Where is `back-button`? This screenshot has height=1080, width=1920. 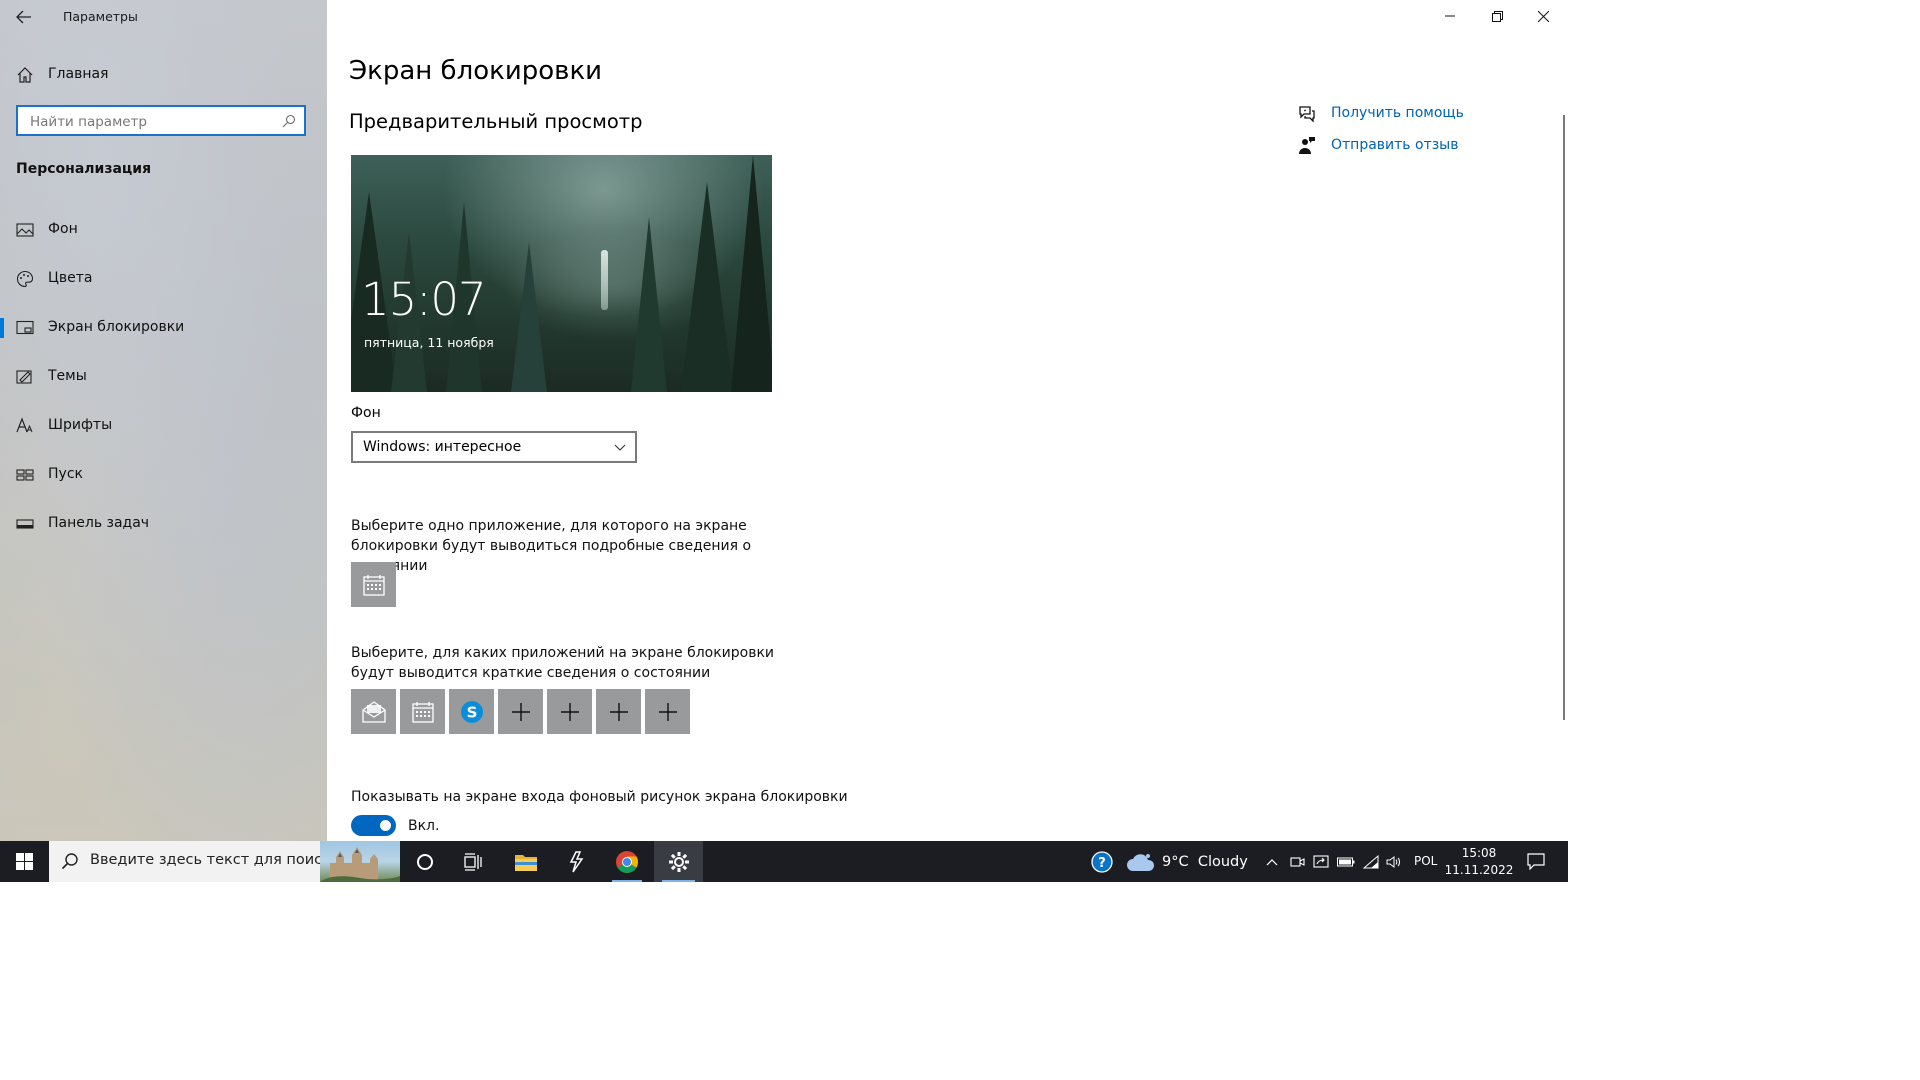 back-button is located at coordinates (24, 17).